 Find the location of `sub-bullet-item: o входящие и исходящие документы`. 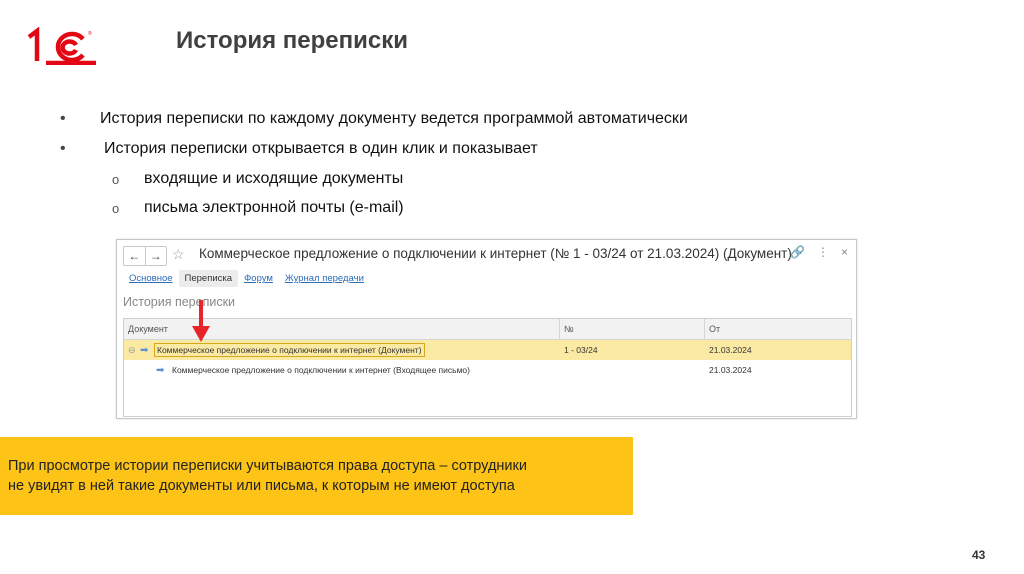

sub-bullet-item: o входящие и исходящие документы is located at coordinates (510, 181).